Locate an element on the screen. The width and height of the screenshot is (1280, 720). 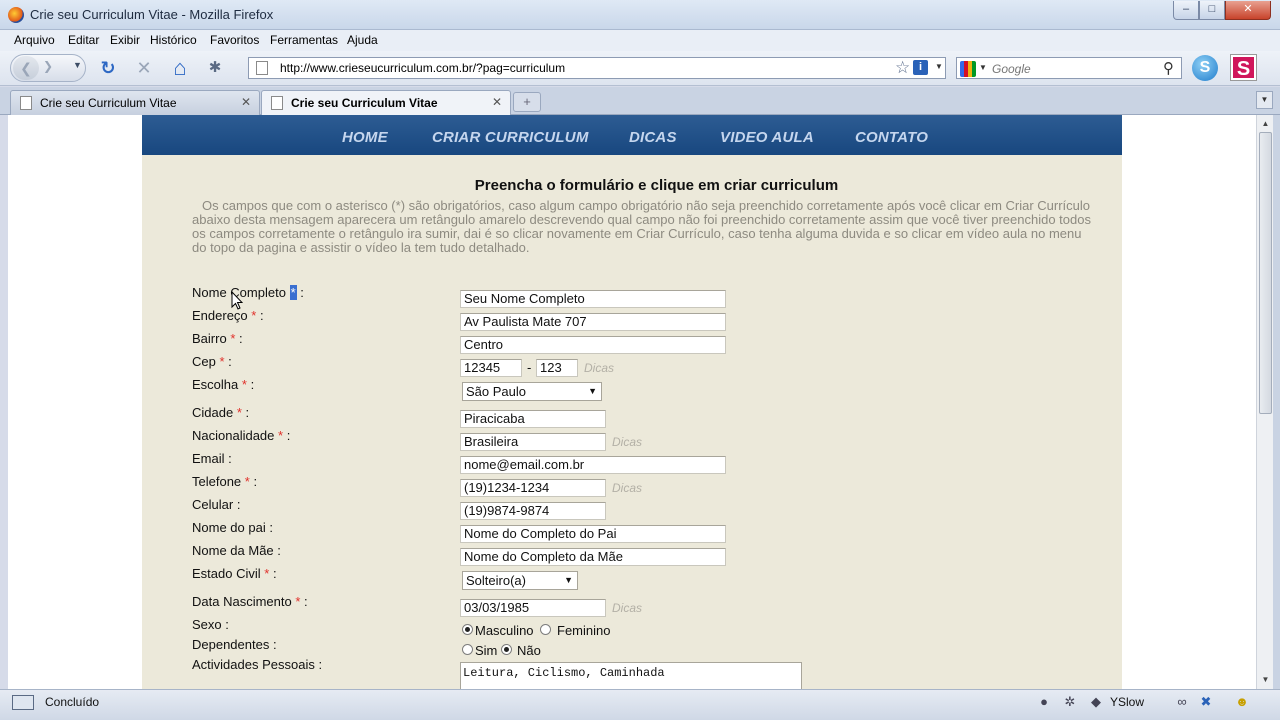
extension-s-icon: S is located at coordinates (1243, 67).